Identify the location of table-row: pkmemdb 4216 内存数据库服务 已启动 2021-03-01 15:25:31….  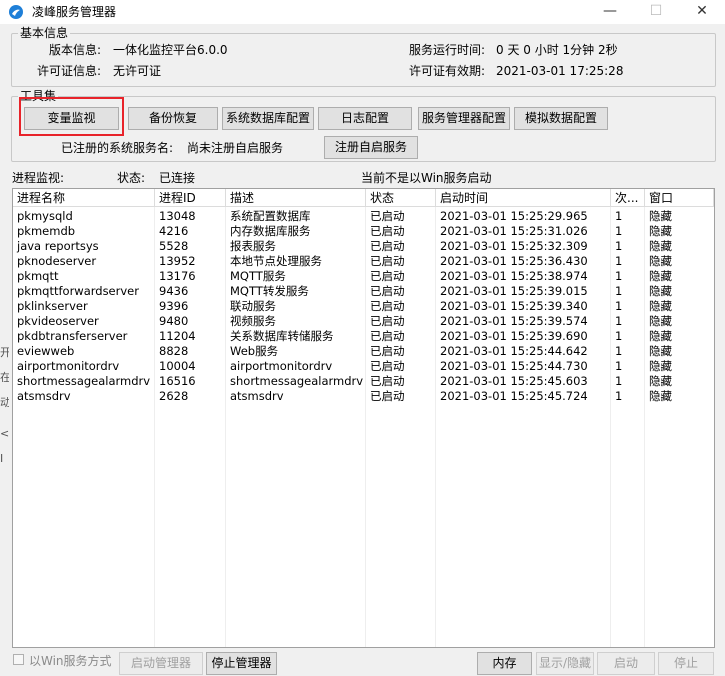
(363, 231).